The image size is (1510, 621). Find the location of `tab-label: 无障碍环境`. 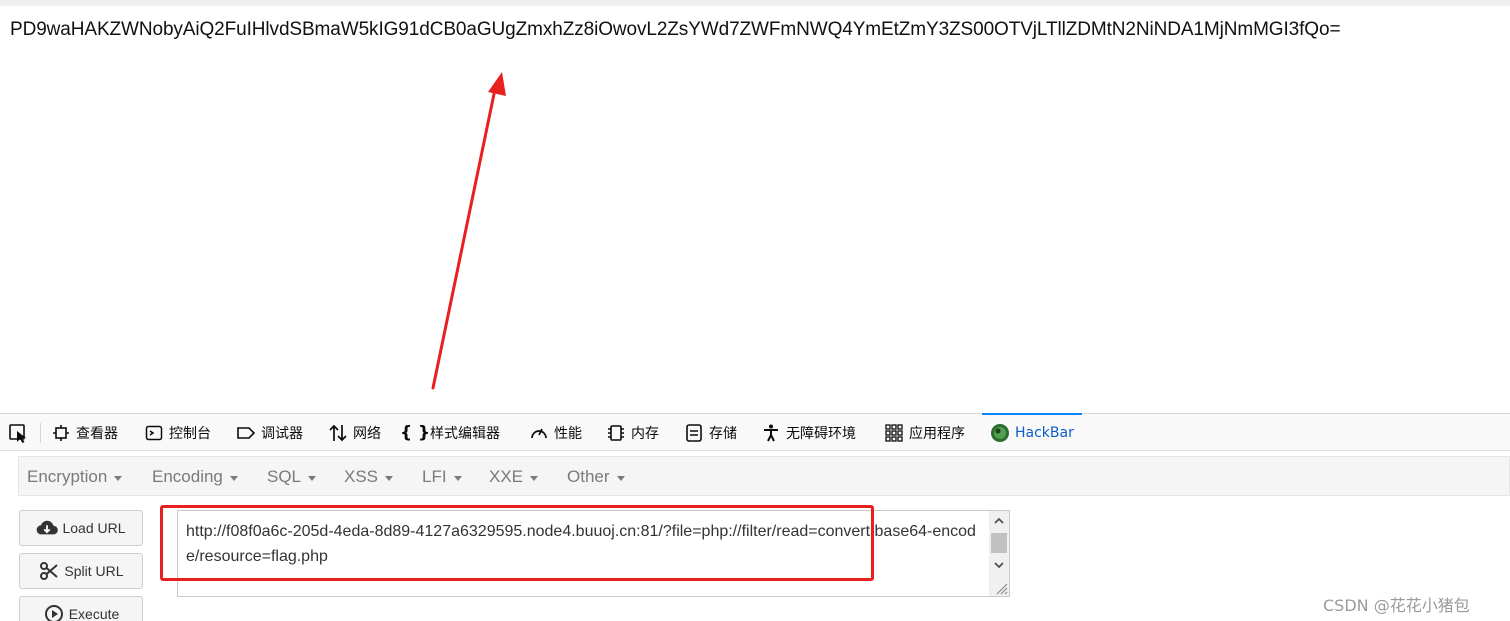

tab-label: 无障碍环境 is located at coordinates (821, 433).